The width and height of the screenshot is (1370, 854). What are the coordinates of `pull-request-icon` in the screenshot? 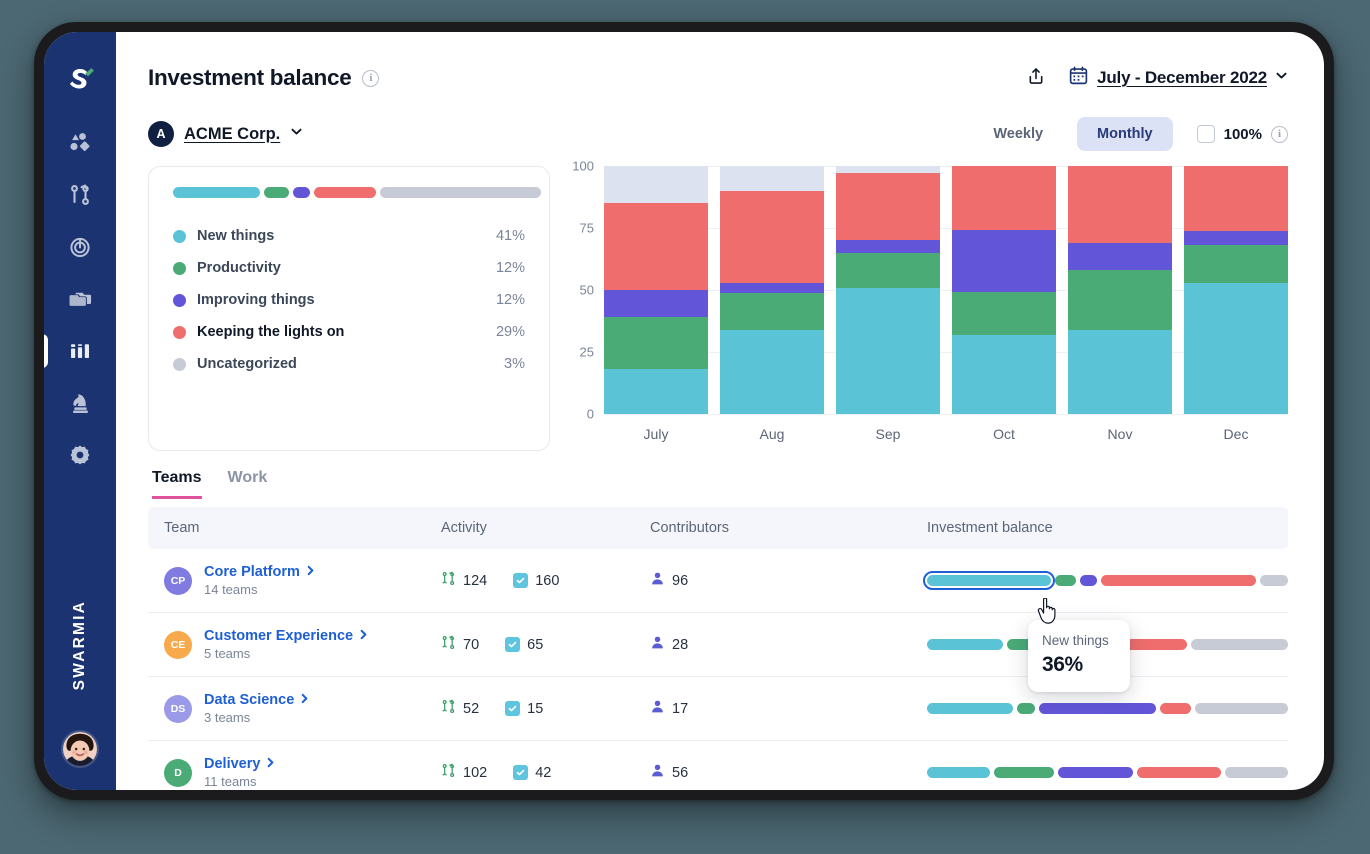 It's located at (448, 772).